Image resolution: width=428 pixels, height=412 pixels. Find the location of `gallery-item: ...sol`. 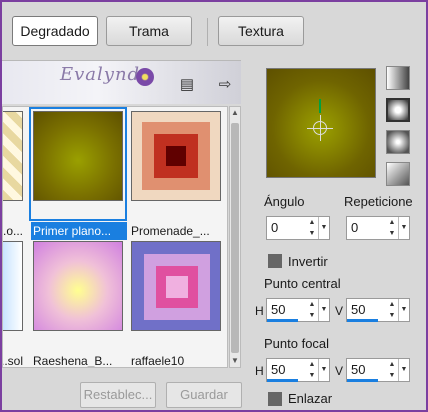

gallery-item: ...sol is located at coordinates (14, 303).